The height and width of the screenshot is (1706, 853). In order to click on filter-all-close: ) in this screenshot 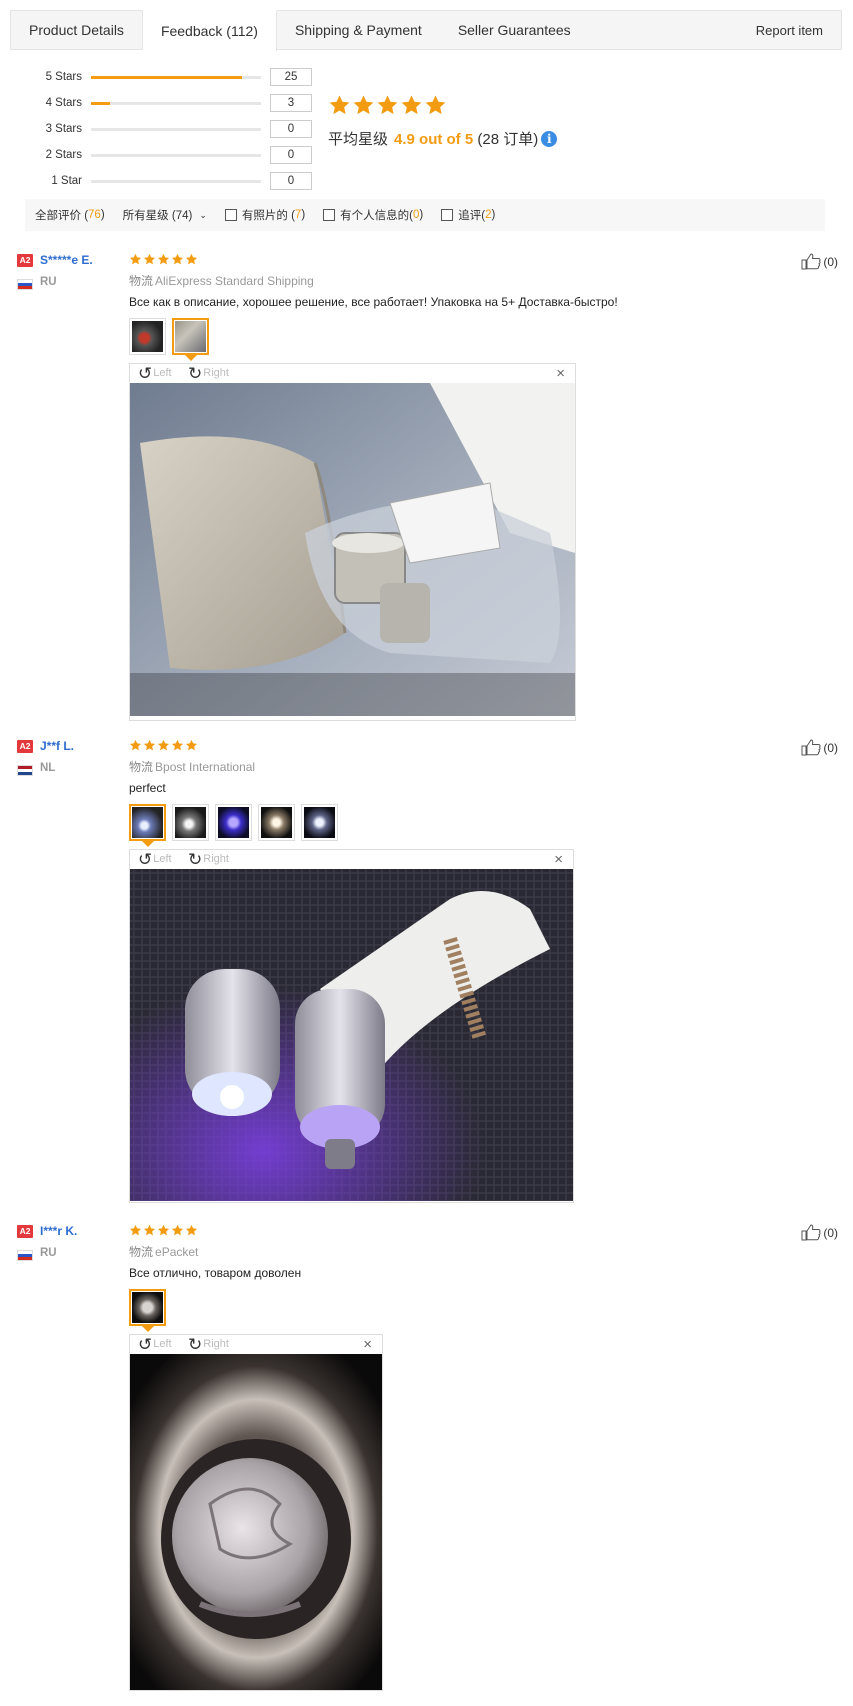, I will do `click(102, 215)`.